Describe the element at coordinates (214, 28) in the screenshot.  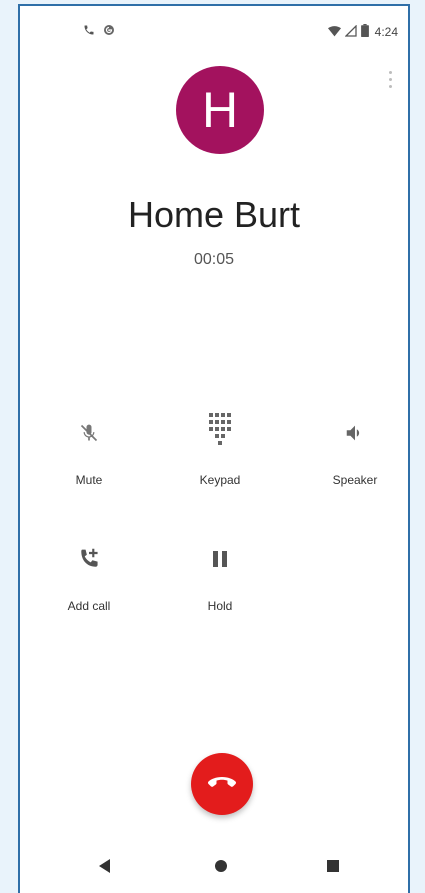
I see `status-bar: 4:24` at that location.